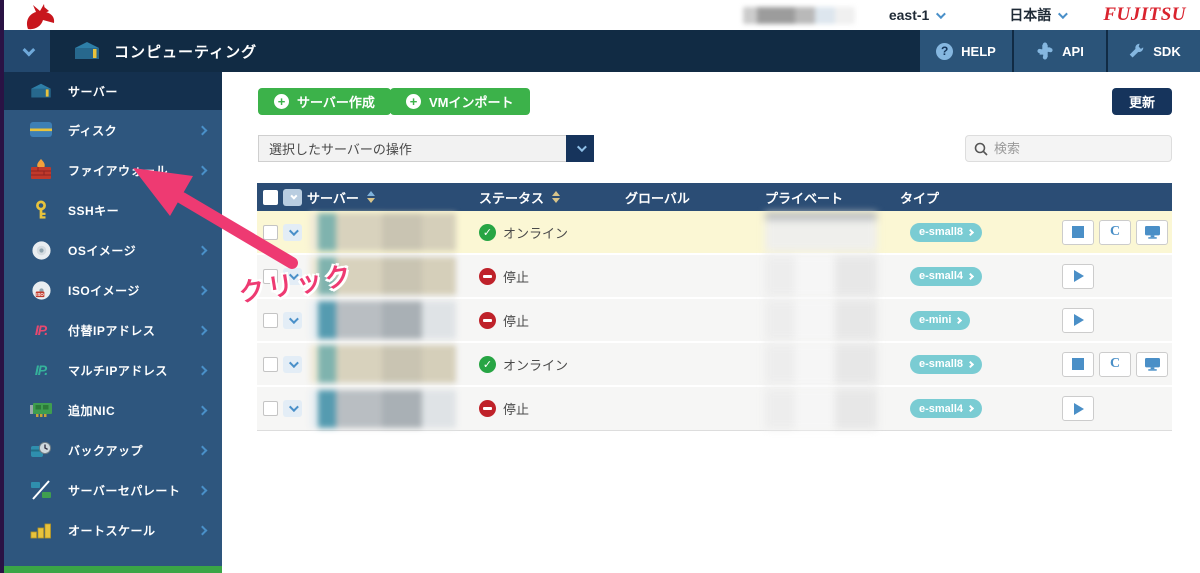  Describe the element at coordinates (118, 170) in the screenshot. I see `sidebar-item-label: ファイアウォール` at that location.